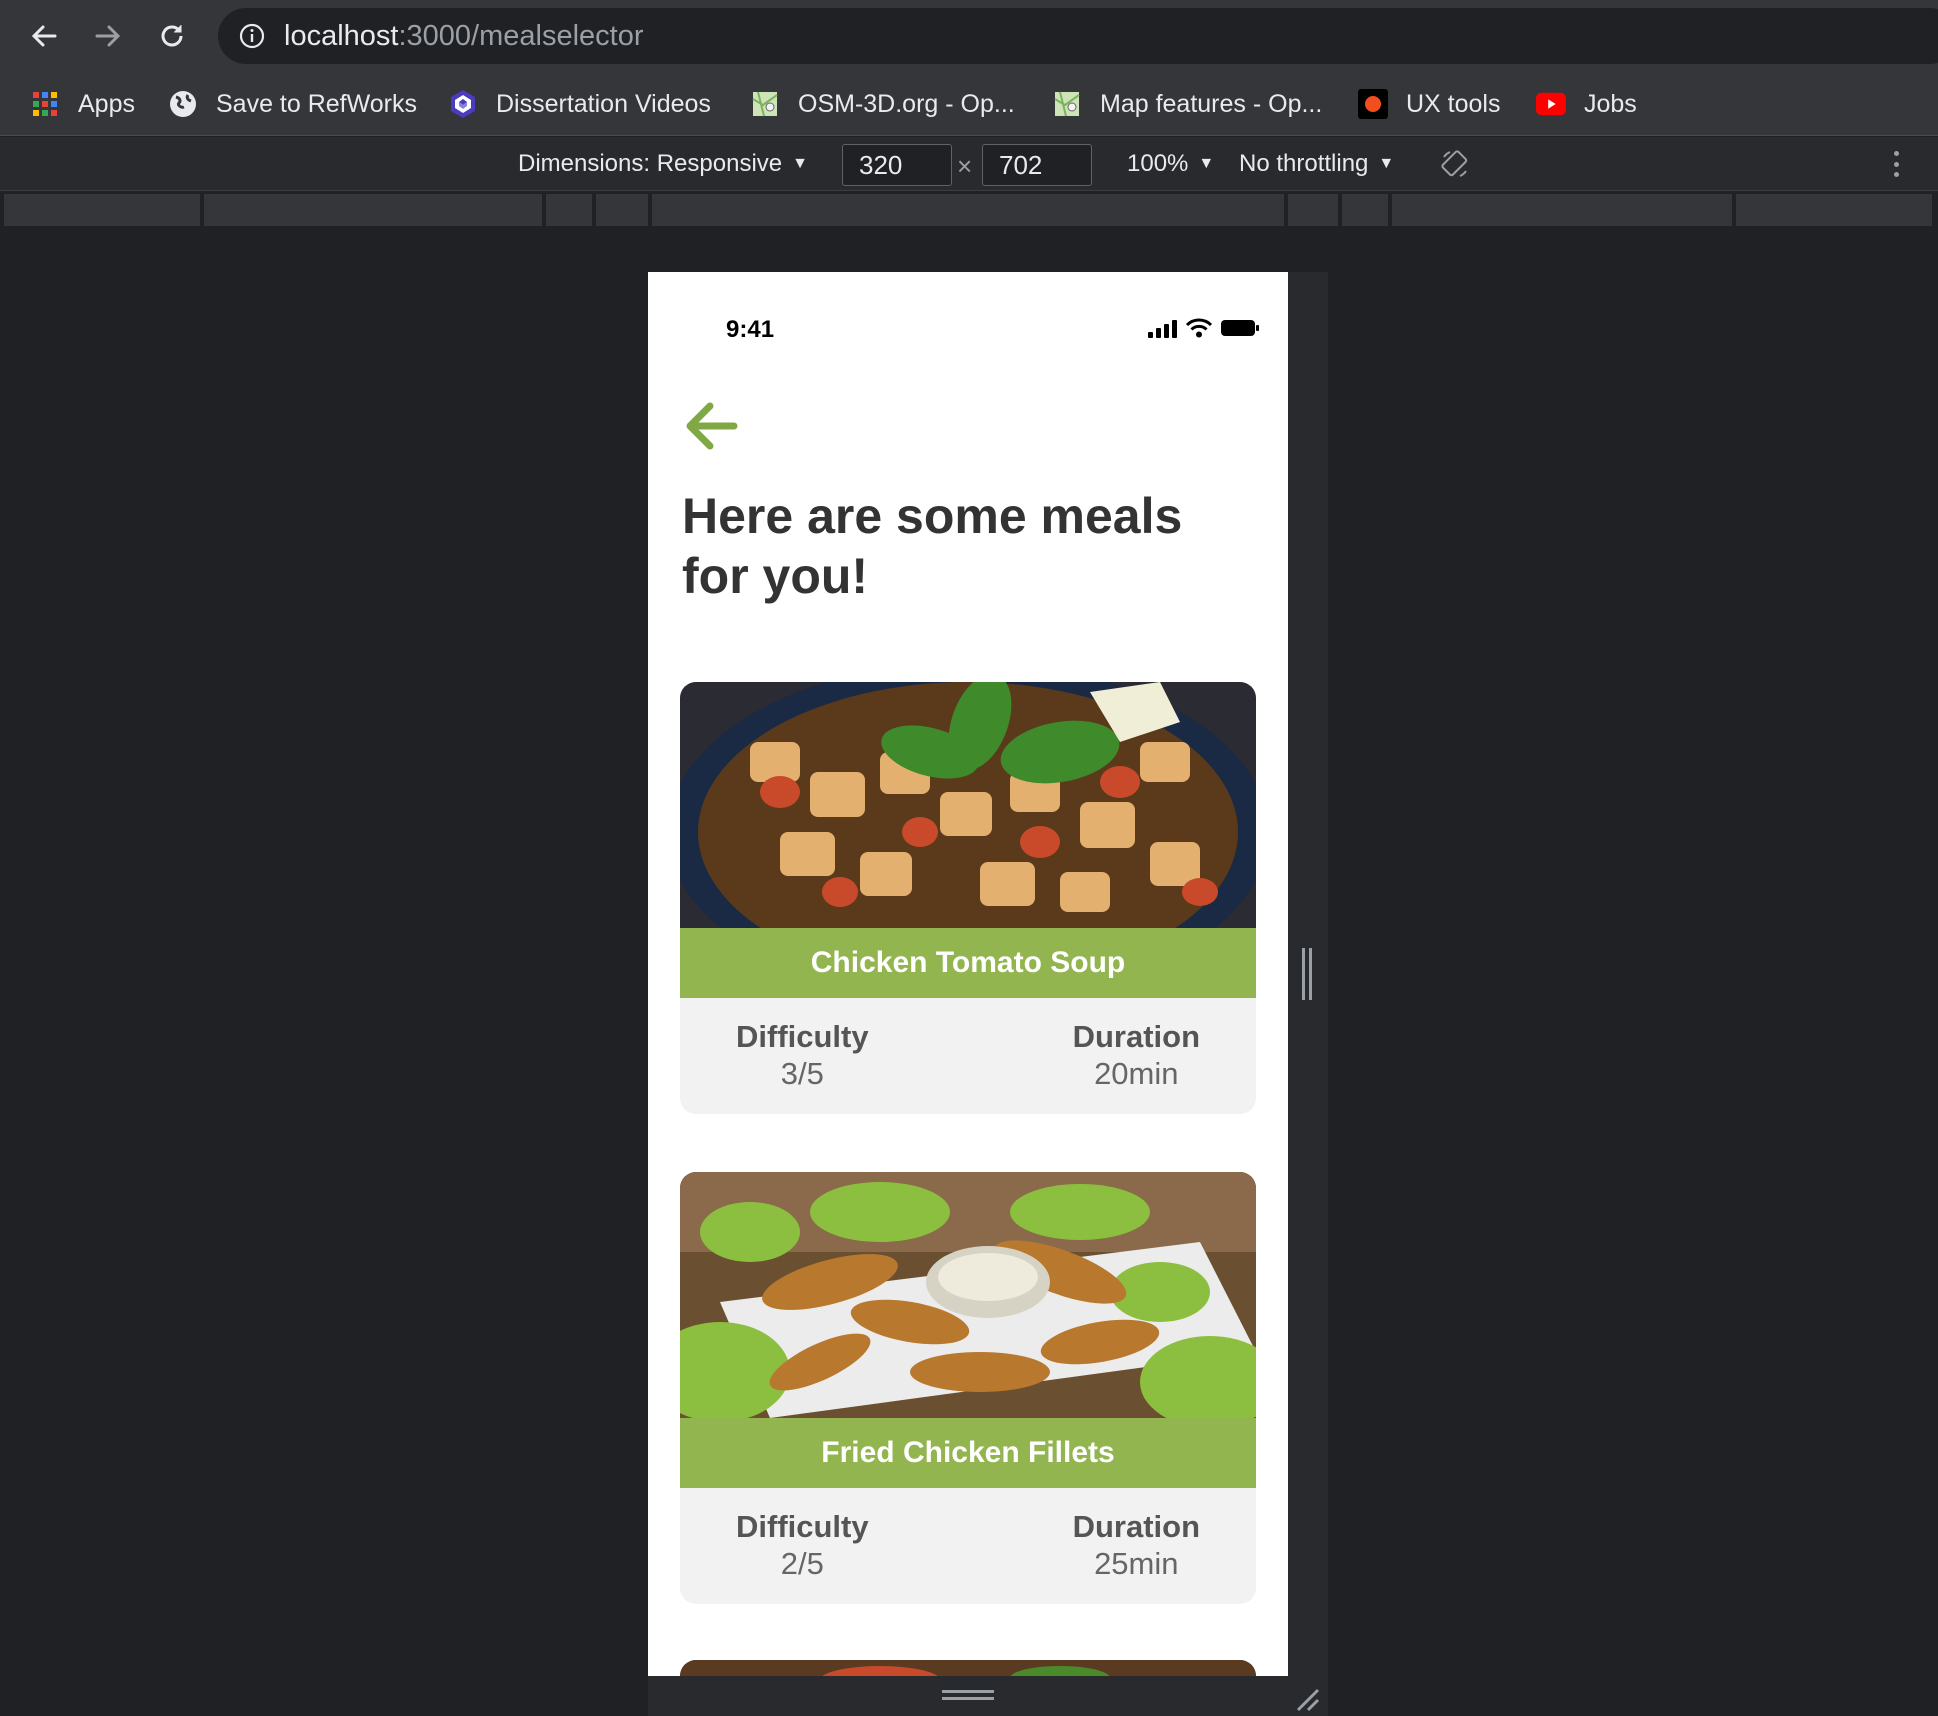  Describe the element at coordinates (106, 103) in the screenshot. I see `bookmark-label: Apps` at that location.